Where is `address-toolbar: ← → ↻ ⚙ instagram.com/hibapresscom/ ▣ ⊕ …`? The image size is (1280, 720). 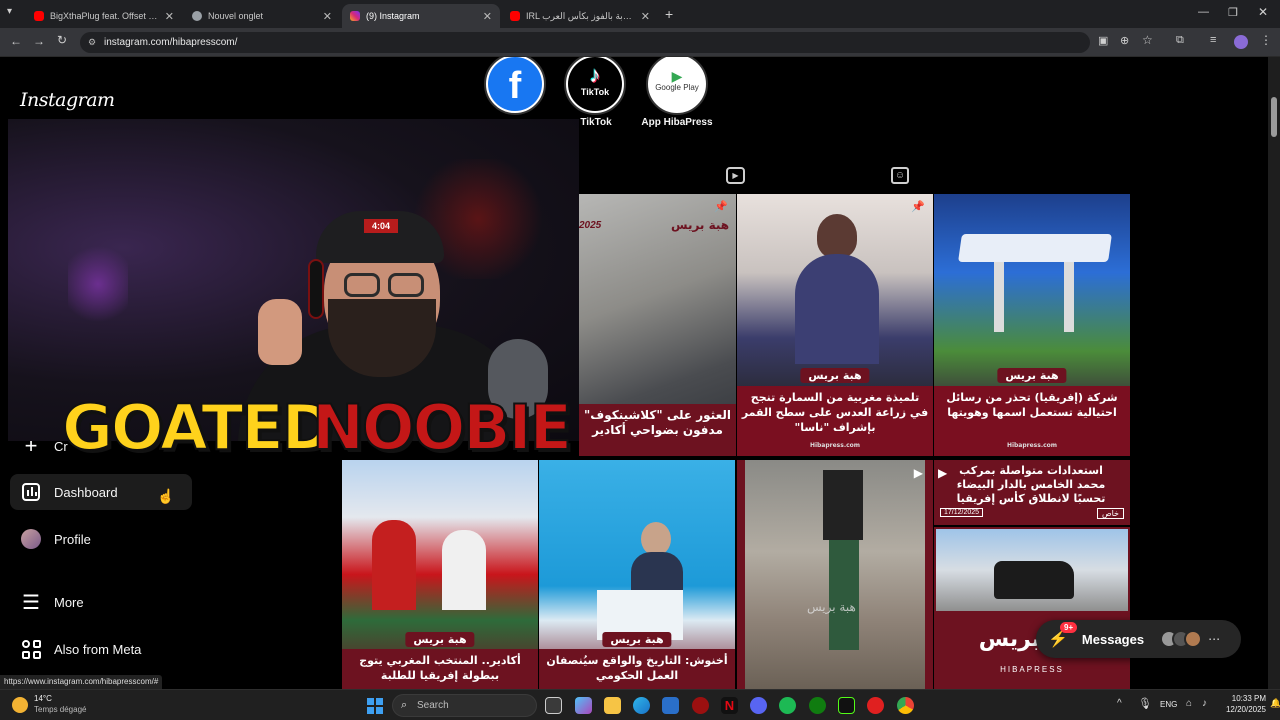 address-toolbar: ← → ↻ ⚙ instagram.com/hibapresscom/ ▣ ⊕ … is located at coordinates (640, 42).